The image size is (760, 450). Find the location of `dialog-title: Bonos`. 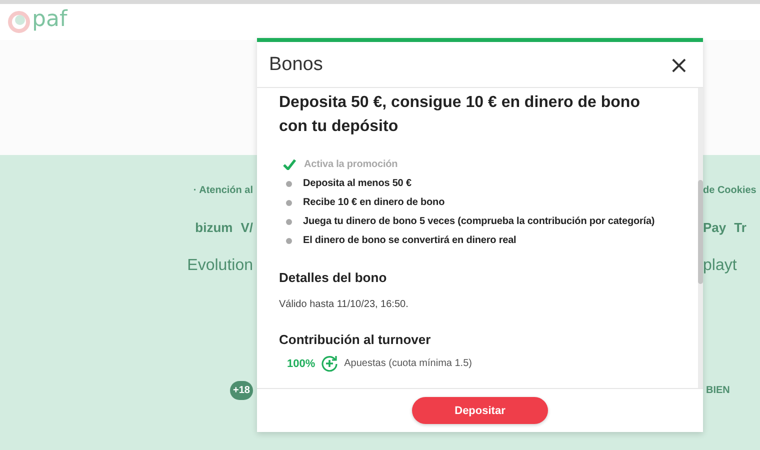

dialog-title: Bonos is located at coordinates (296, 65).